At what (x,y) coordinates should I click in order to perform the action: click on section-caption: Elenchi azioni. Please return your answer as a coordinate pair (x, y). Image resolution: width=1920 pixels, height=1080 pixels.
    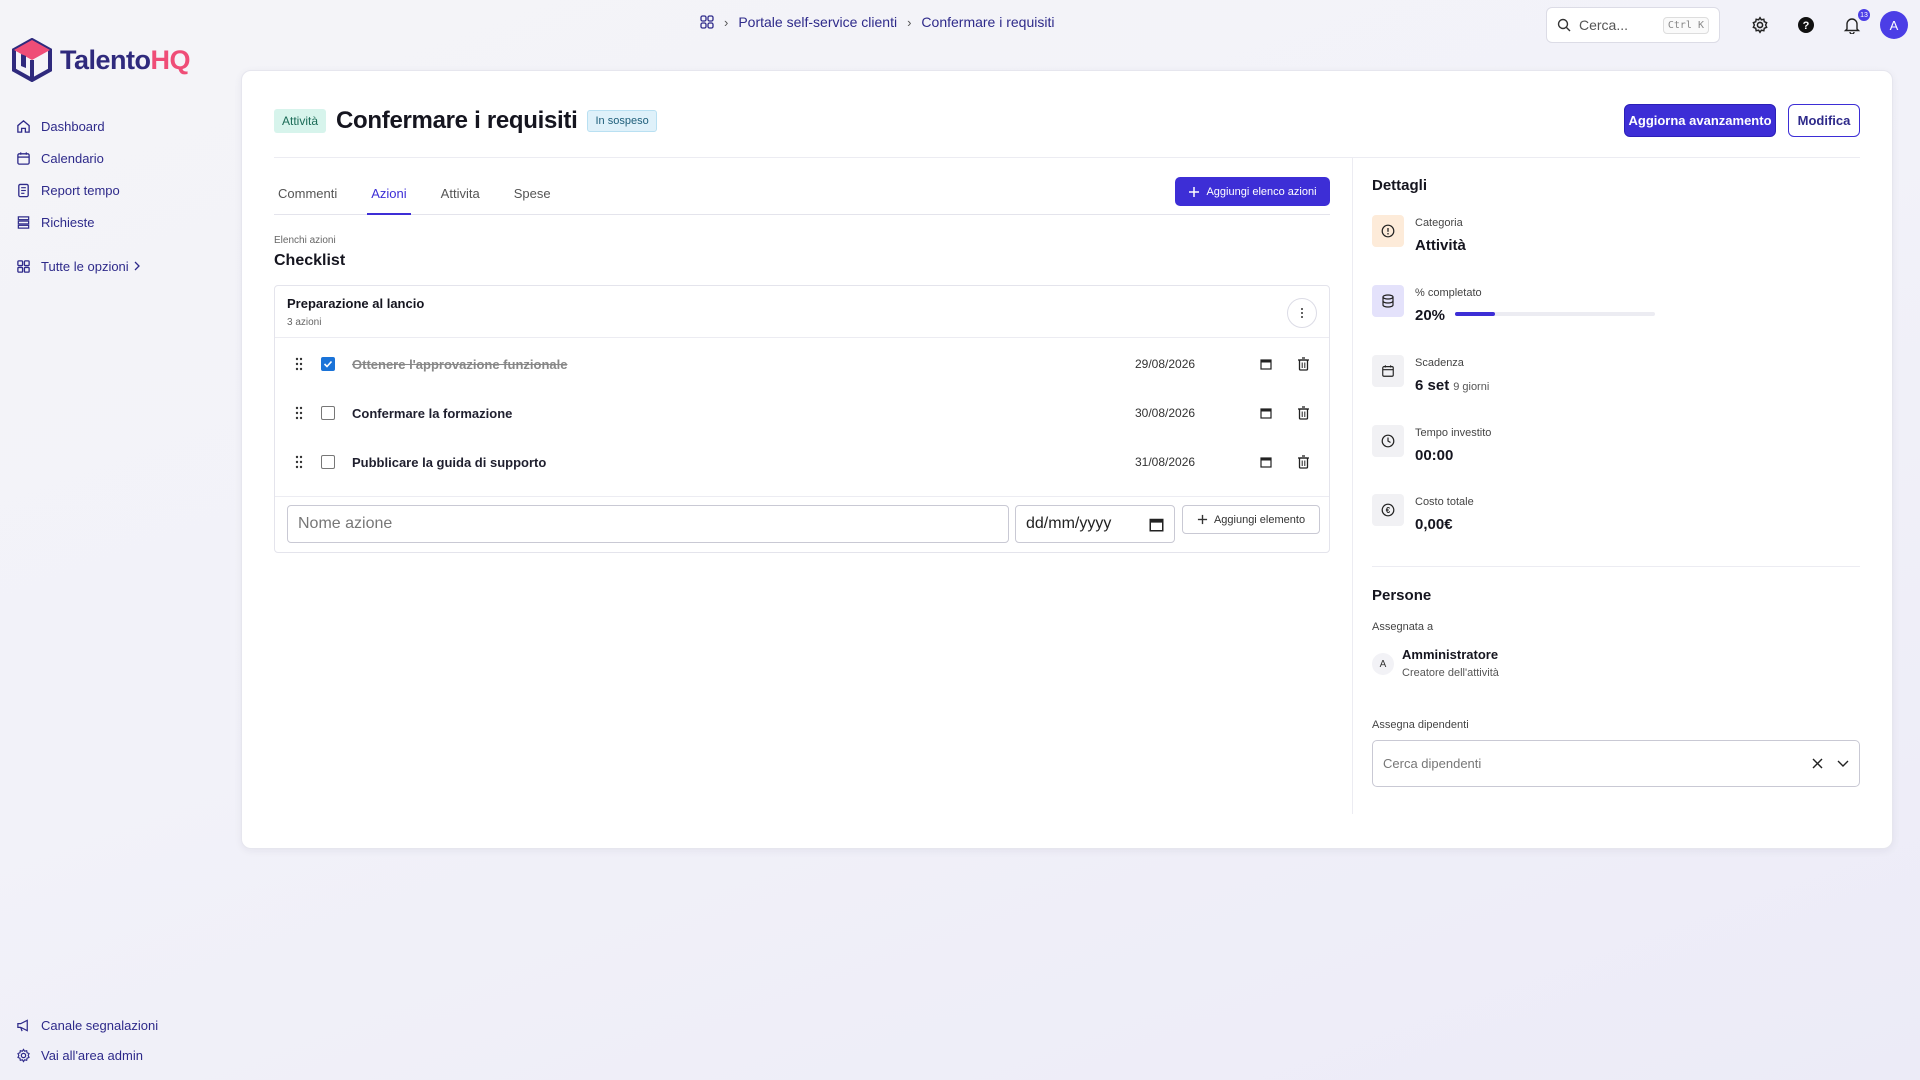
    Looking at the image, I should click on (305, 240).